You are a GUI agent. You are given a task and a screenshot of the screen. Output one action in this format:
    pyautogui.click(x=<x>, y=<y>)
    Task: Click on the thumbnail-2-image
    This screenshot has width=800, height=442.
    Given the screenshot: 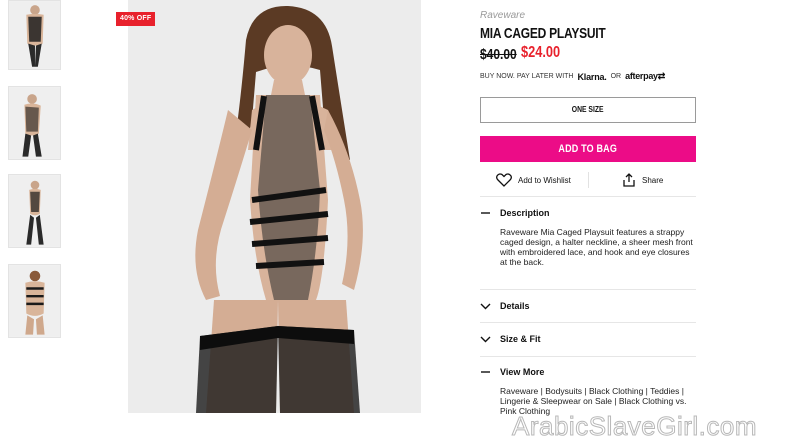 What is the action you would take?
    pyautogui.click(x=34, y=123)
    